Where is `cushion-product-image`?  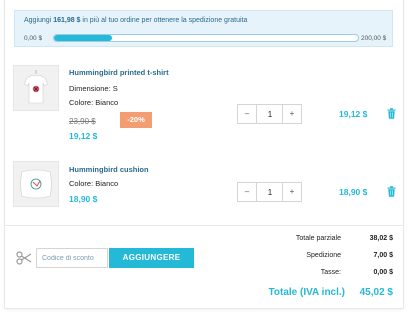 cushion-product-image is located at coordinates (36, 184).